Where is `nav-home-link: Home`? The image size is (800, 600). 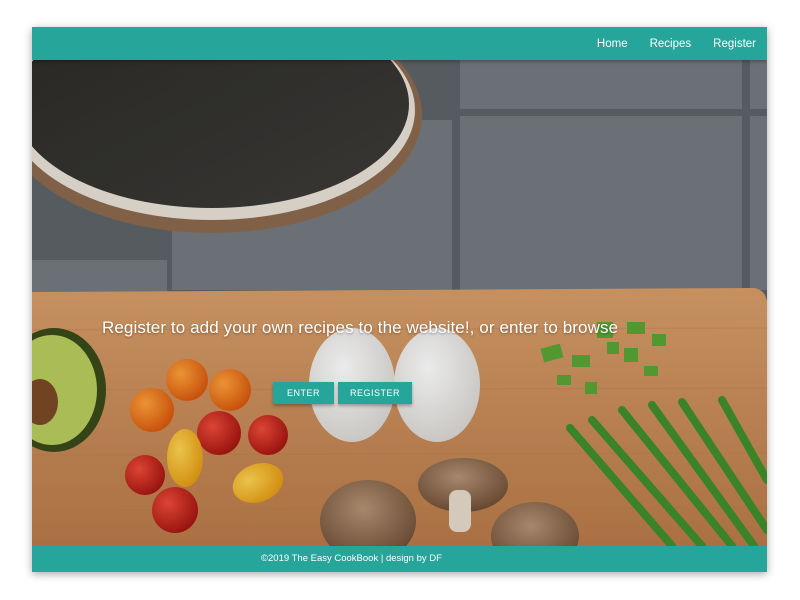 nav-home-link: Home is located at coordinates (612, 44).